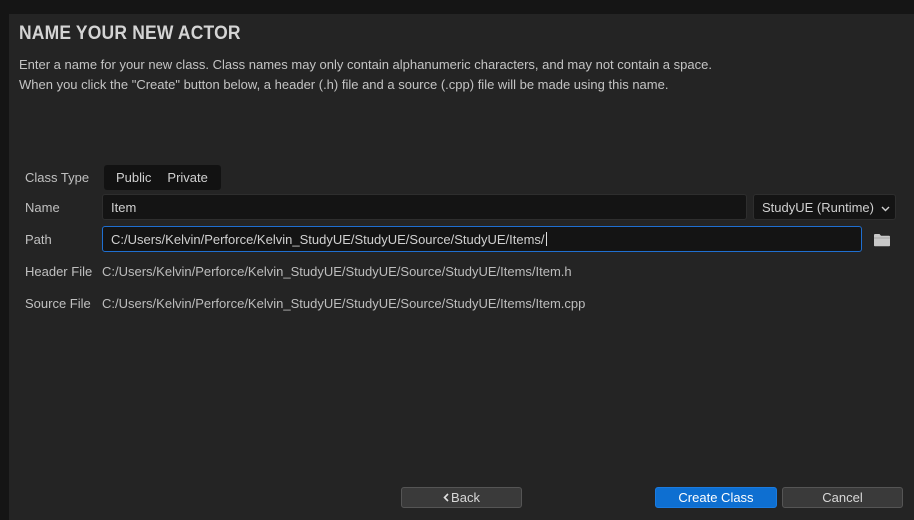 Image resolution: width=914 pixels, height=520 pixels. What do you see at coordinates (465, 497) in the screenshot?
I see `back-button-label: Back` at bounding box center [465, 497].